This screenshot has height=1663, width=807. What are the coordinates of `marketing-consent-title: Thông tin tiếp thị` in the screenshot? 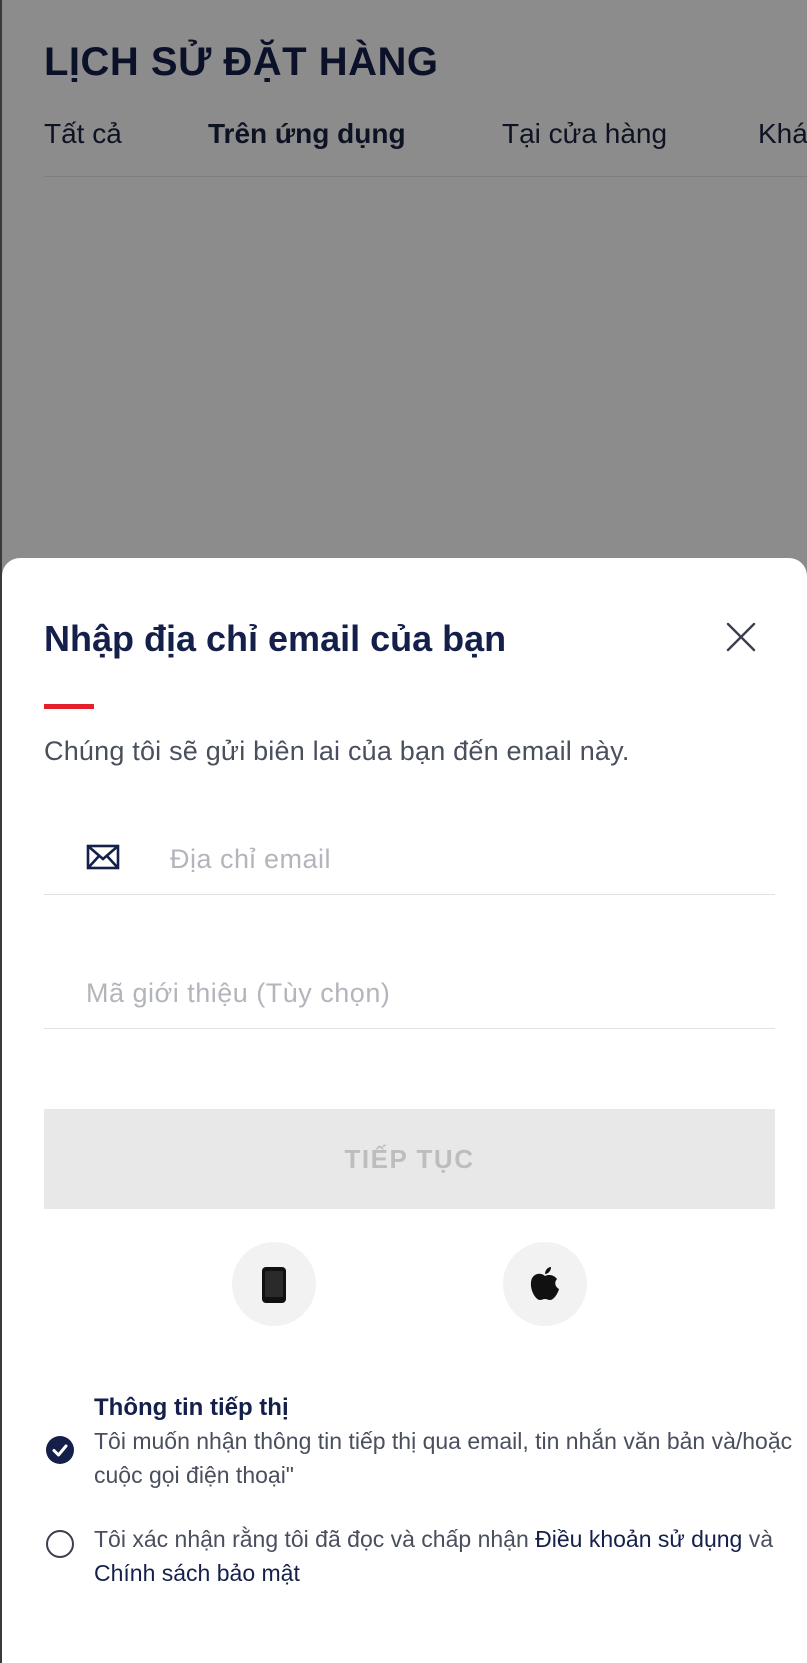 It's located at (191, 1407).